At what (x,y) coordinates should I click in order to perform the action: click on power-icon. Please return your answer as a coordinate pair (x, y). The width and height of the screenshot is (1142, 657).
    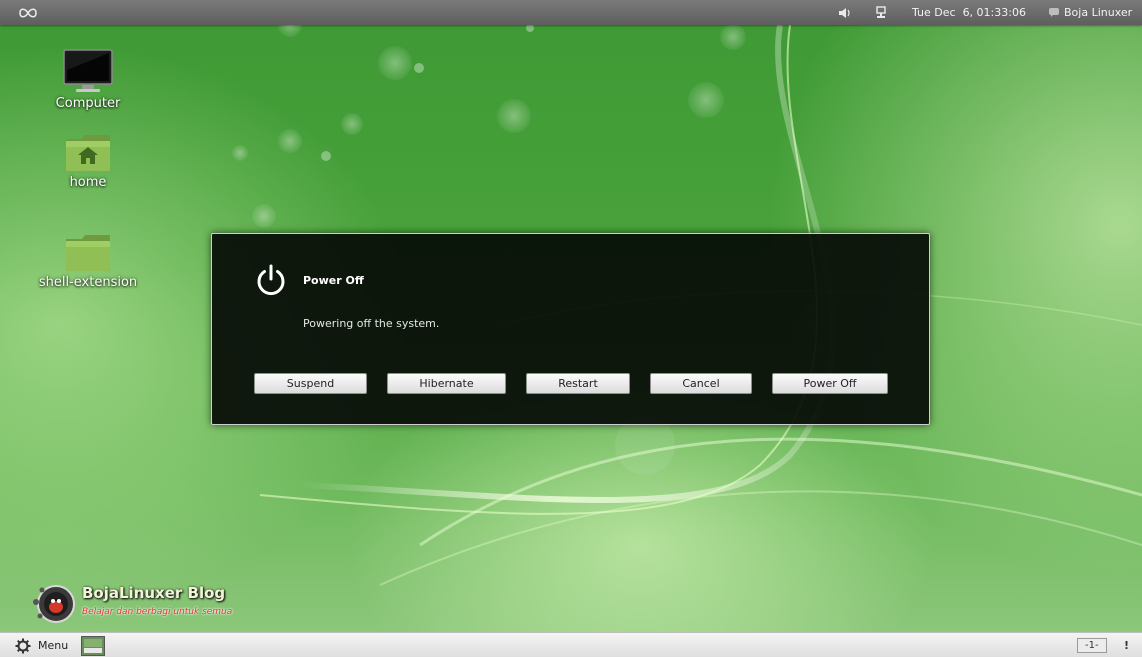
    Looking at the image, I should click on (271, 280).